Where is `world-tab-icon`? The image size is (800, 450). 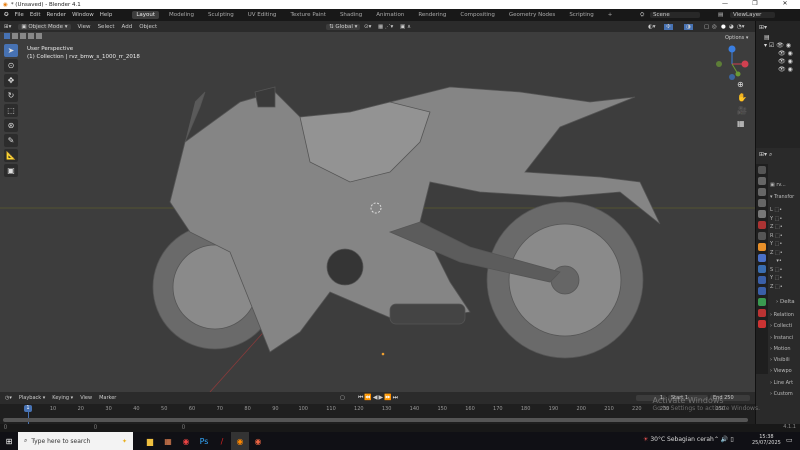
world-tab-icon is located at coordinates (762, 225).